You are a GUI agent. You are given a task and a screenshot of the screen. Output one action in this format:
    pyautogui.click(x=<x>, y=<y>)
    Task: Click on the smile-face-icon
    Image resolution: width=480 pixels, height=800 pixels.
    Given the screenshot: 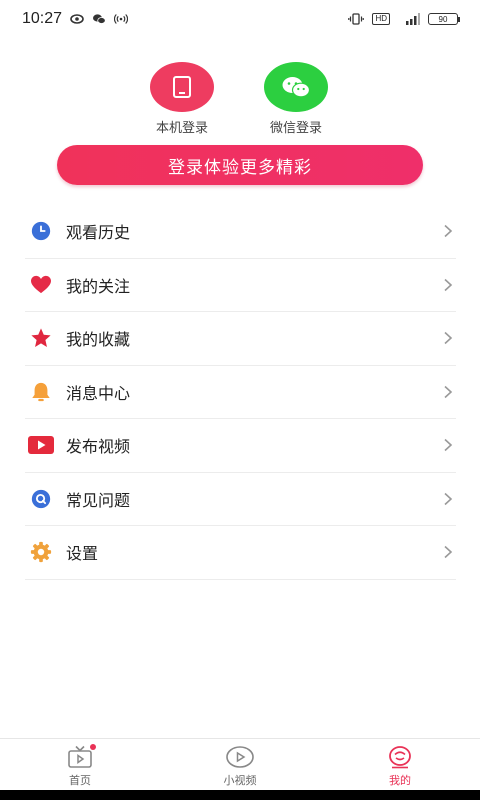 What is the action you would take?
    pyautogui.click(x=400, y=757)
    